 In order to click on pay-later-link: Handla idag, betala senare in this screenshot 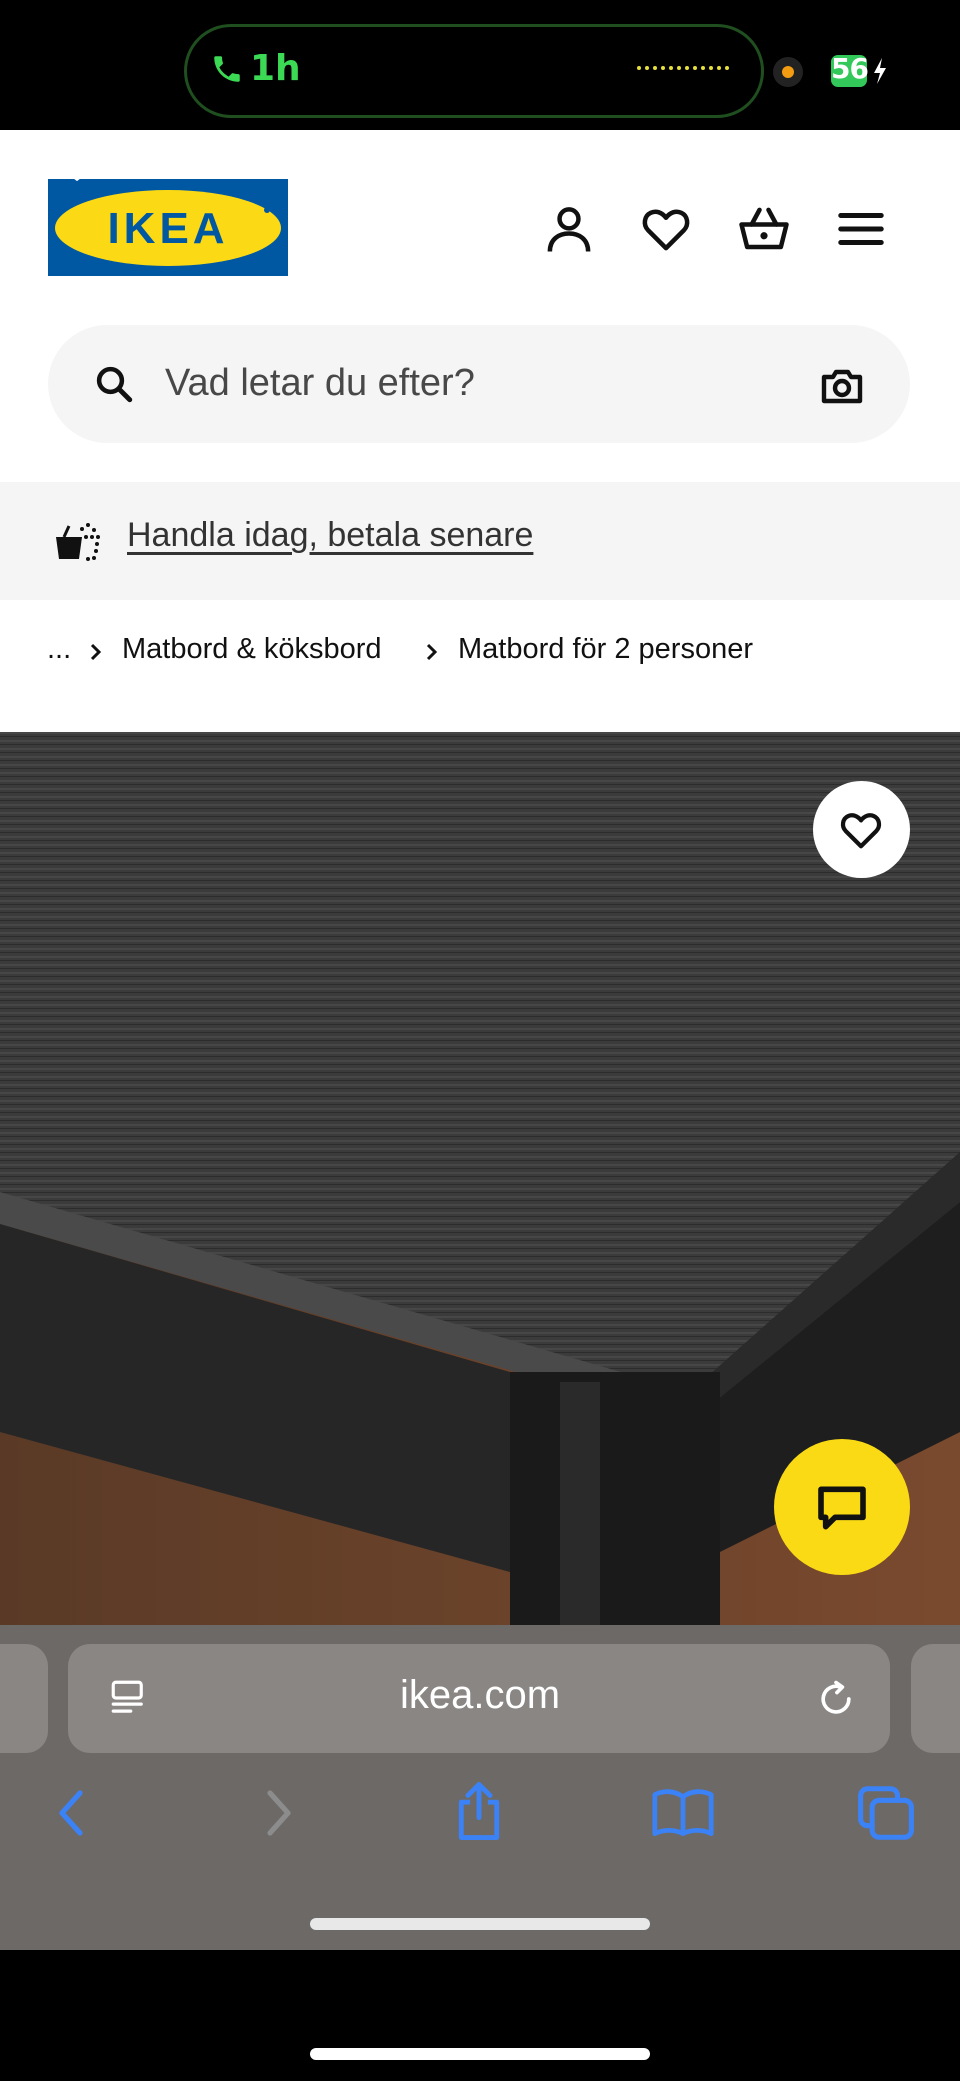, I will do `click(330, 535)`.